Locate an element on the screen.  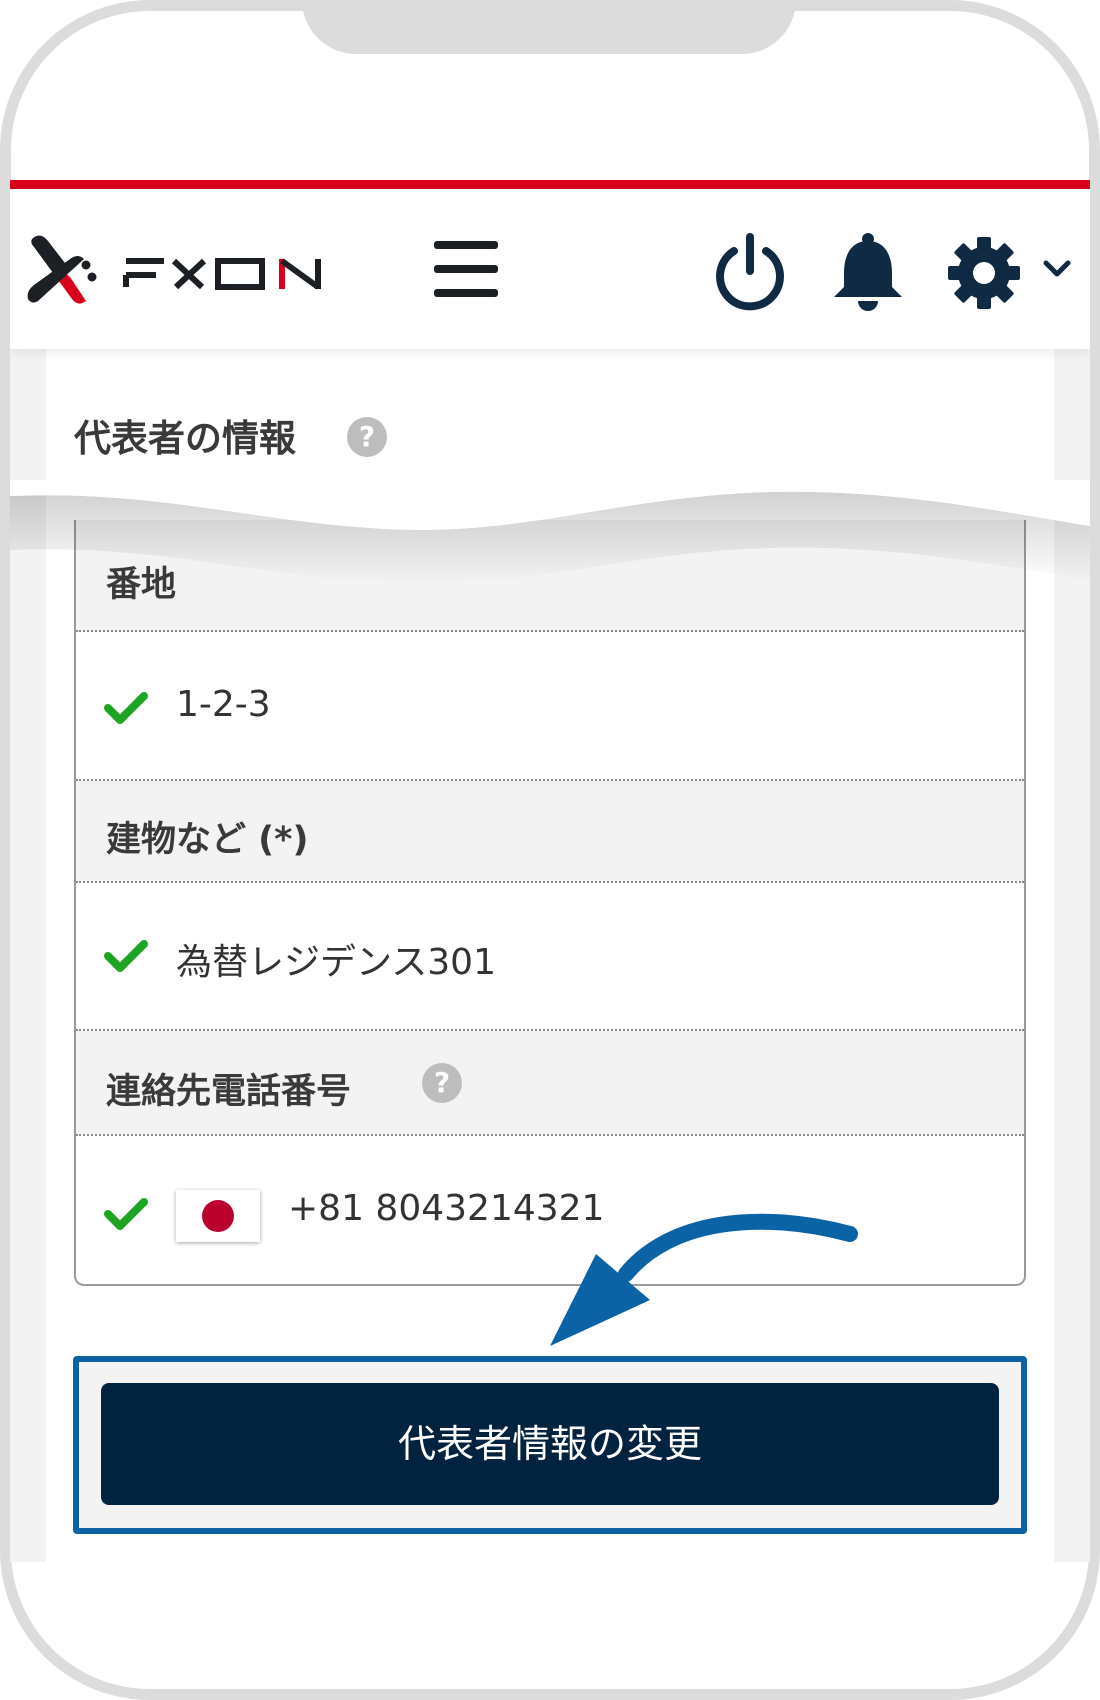
top-header is located at coordinates (550, 269).